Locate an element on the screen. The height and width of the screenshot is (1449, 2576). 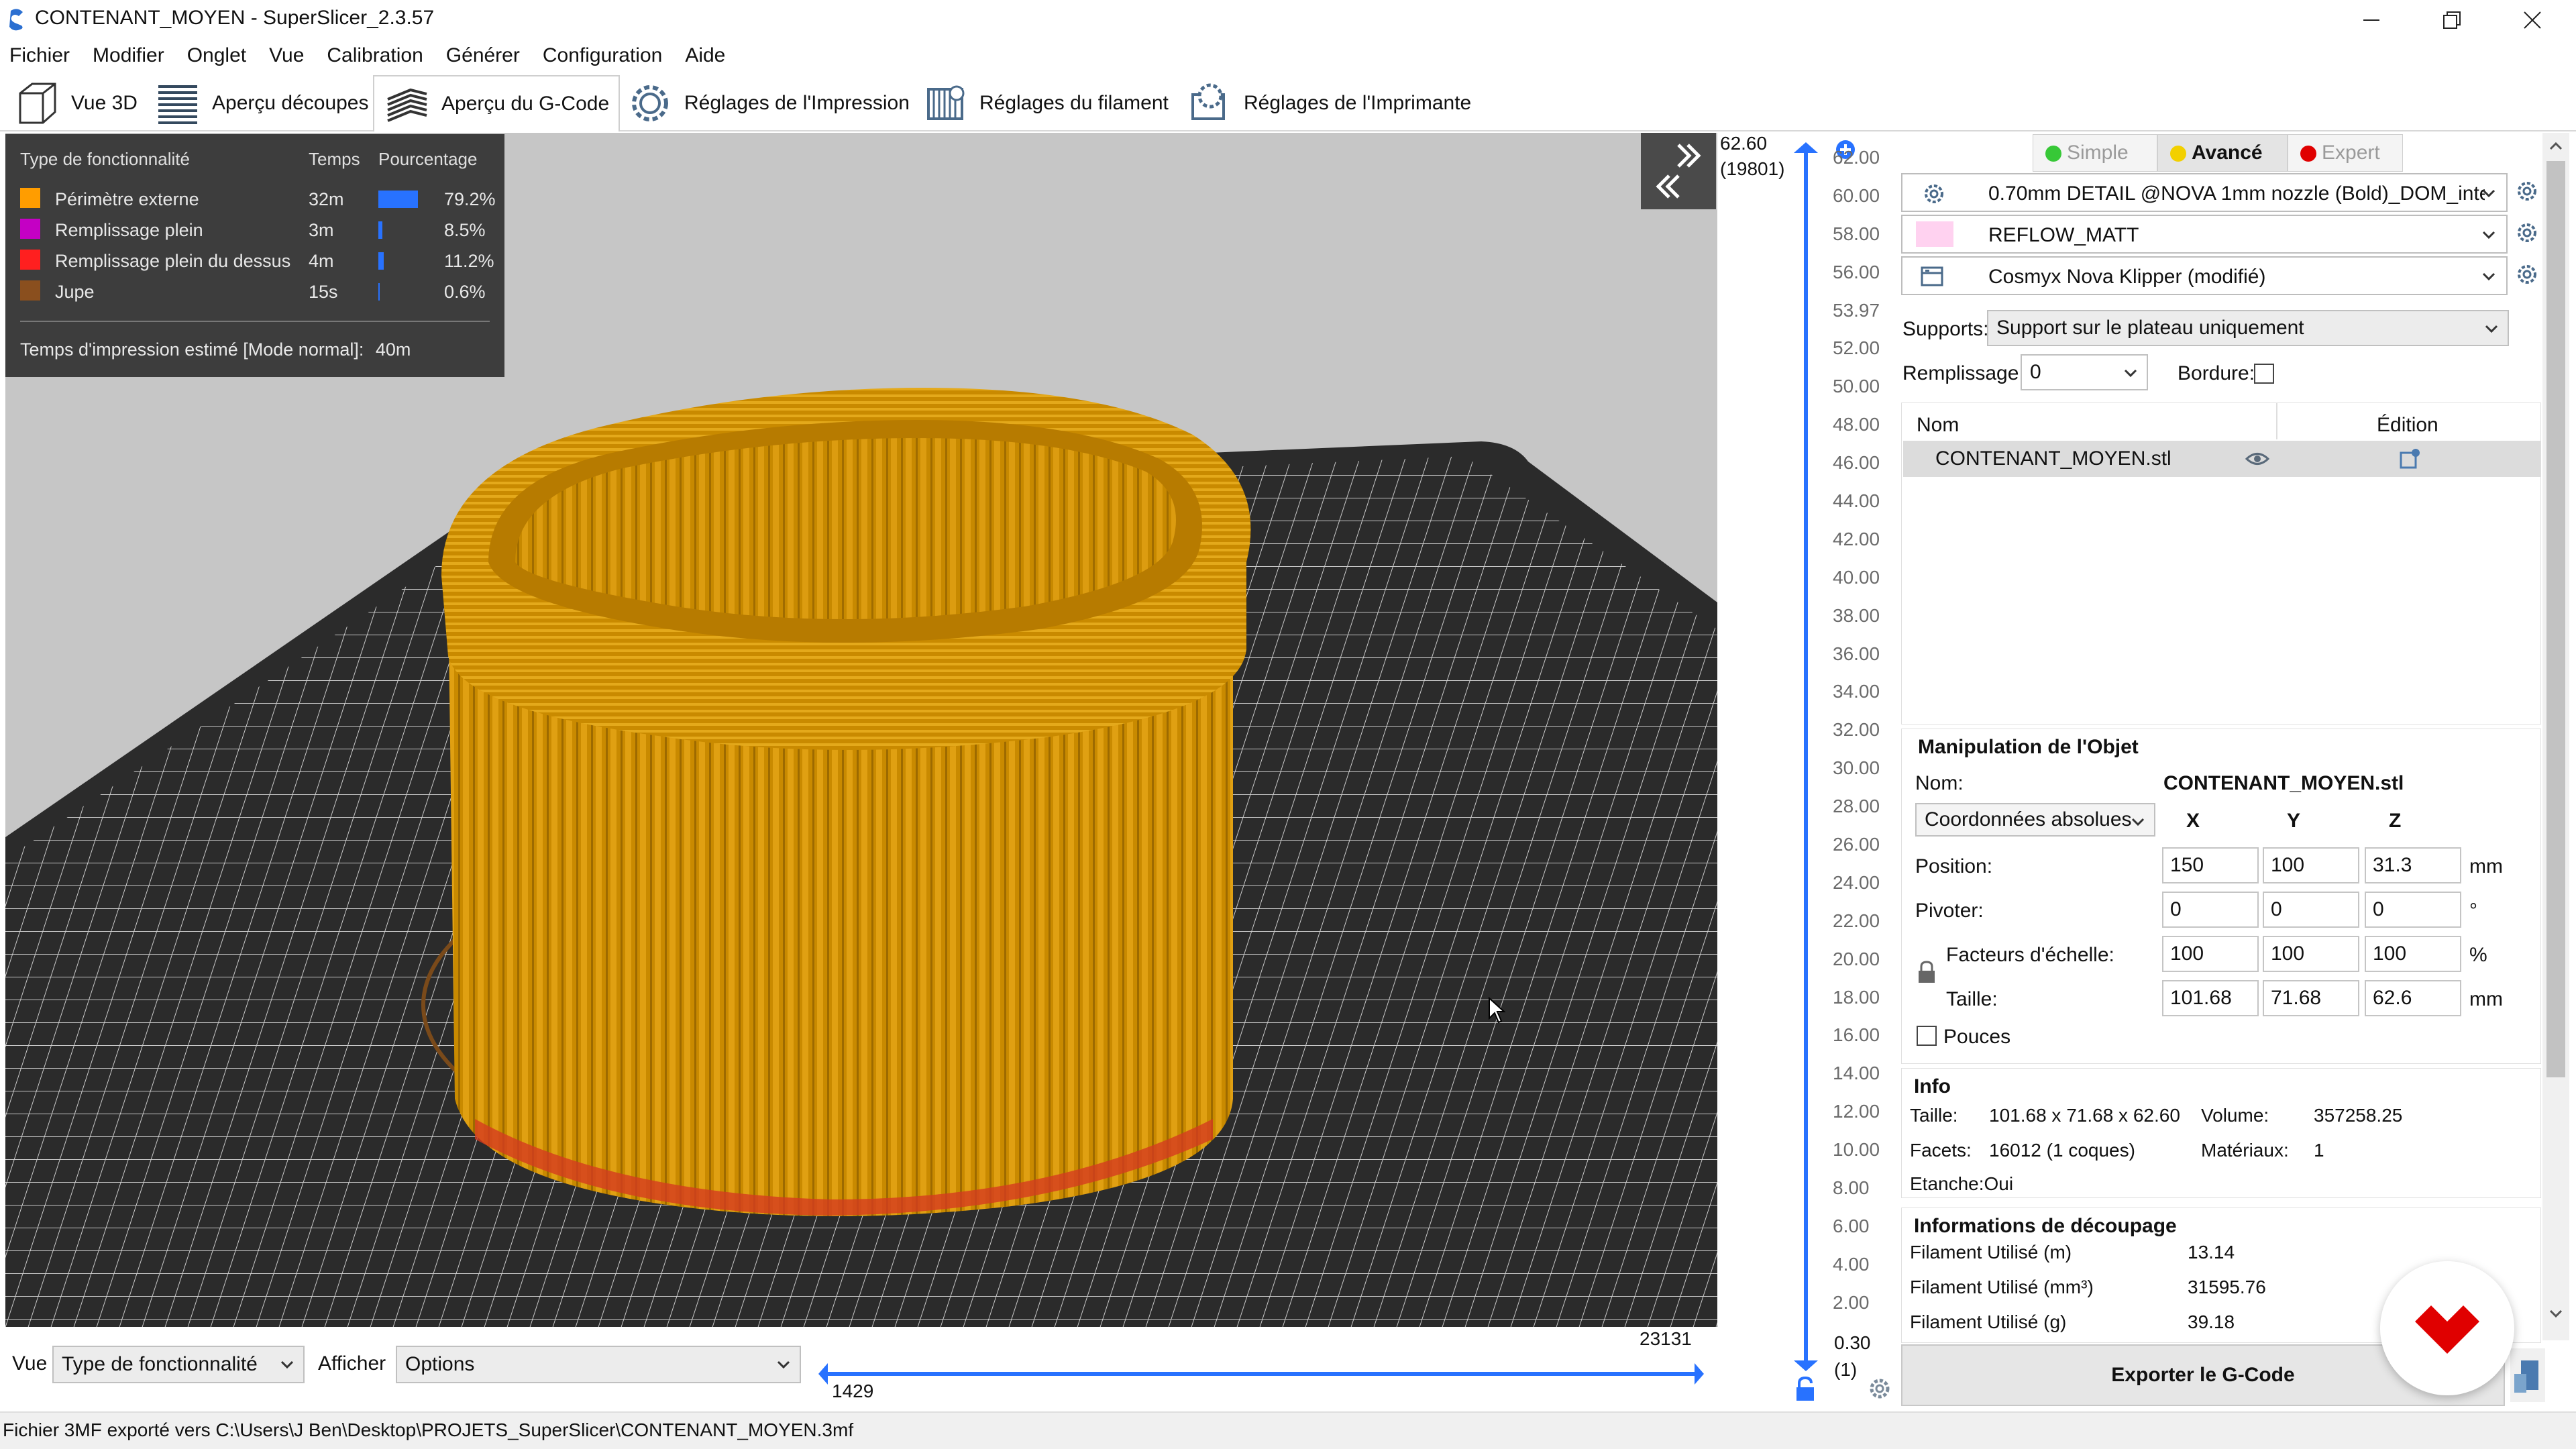
double-chevron-icon is located at coordinates (1678, 171).